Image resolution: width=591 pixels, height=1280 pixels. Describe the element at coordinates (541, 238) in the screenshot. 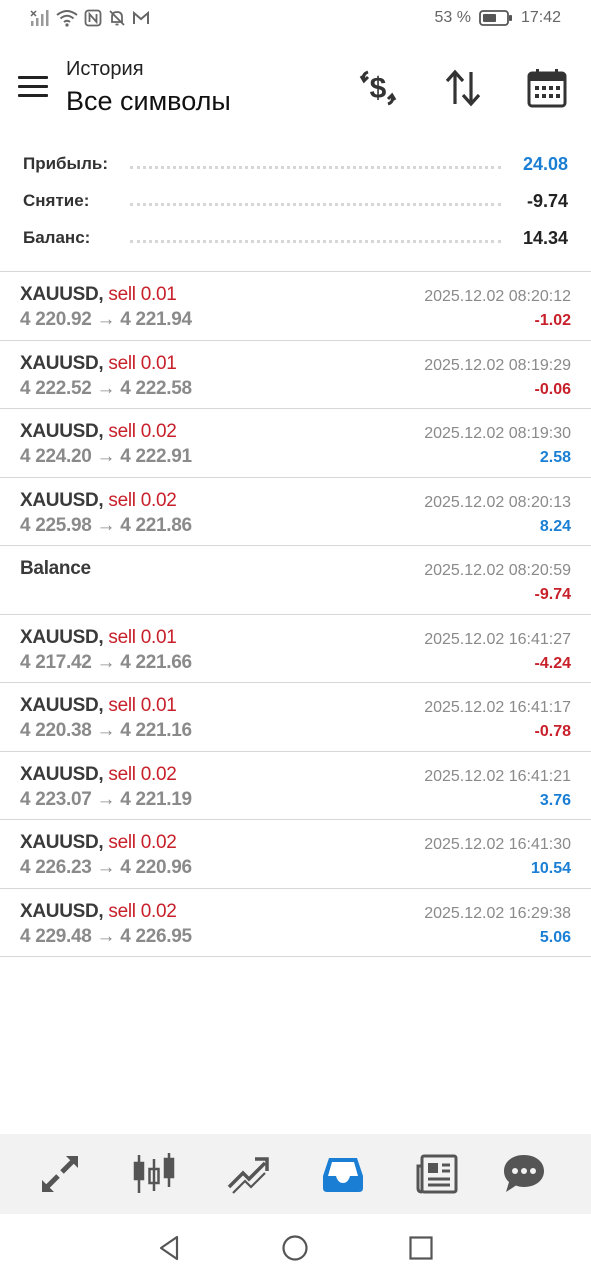

I see `balance-value: 14.34` at that location.